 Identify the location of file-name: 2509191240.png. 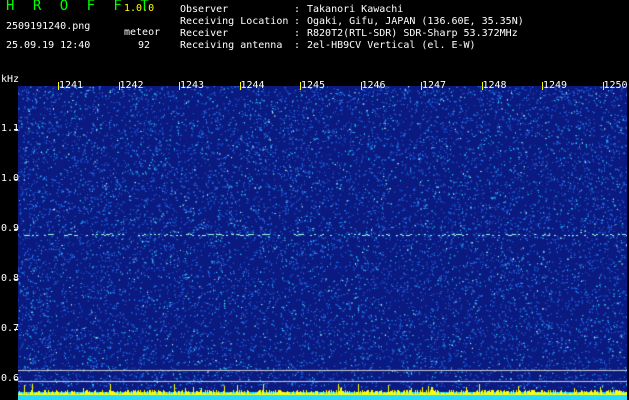
(48, 26).